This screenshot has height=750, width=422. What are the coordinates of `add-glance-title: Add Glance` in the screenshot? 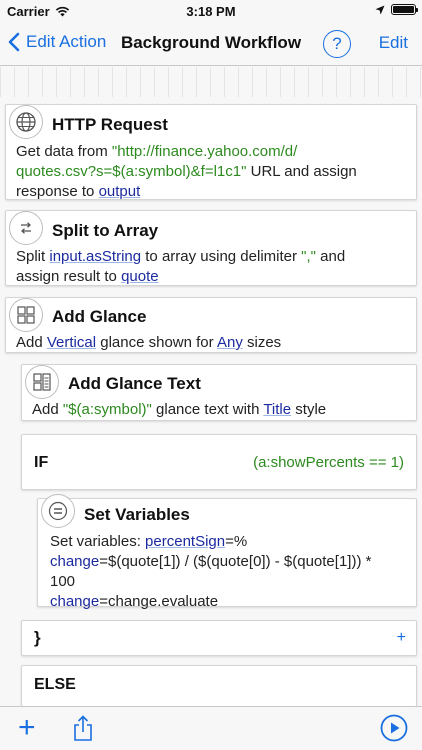 It's located at (99, 316).